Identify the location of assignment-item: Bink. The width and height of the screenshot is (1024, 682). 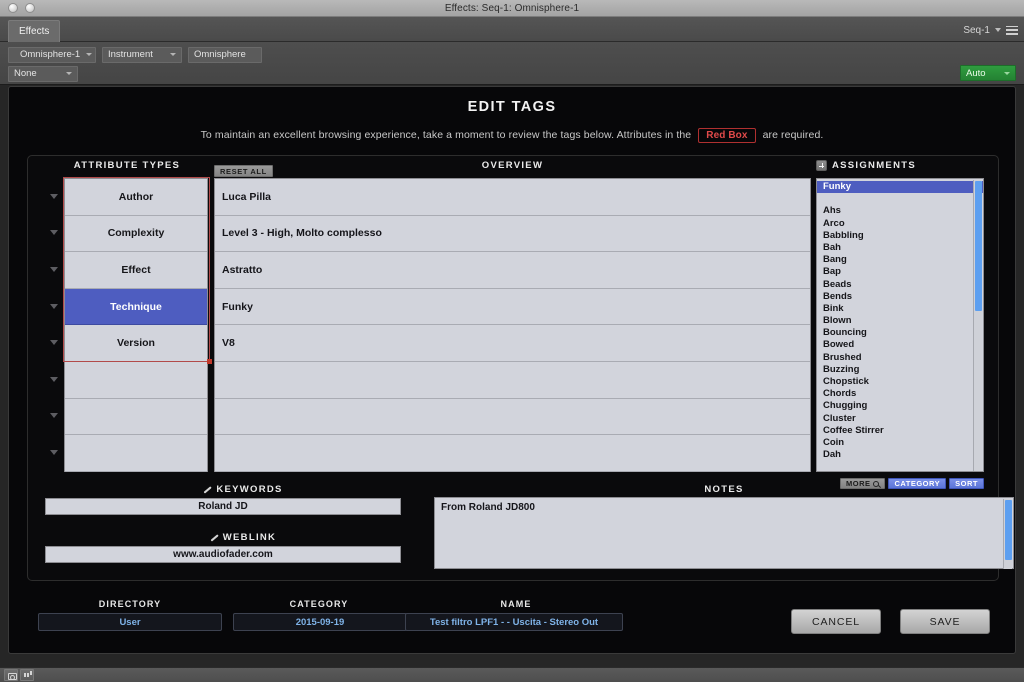
(900, 309).